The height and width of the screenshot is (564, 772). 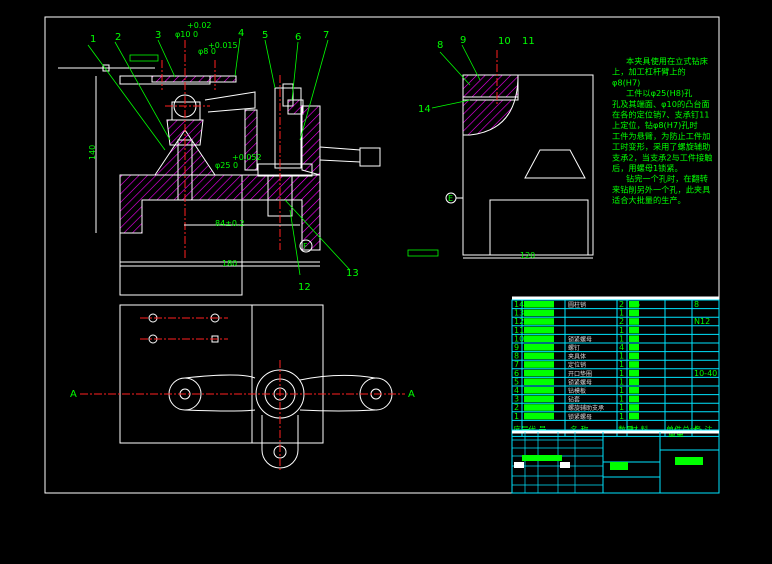 I want to click on balloon-9: 9, so click(x=463, y=40).